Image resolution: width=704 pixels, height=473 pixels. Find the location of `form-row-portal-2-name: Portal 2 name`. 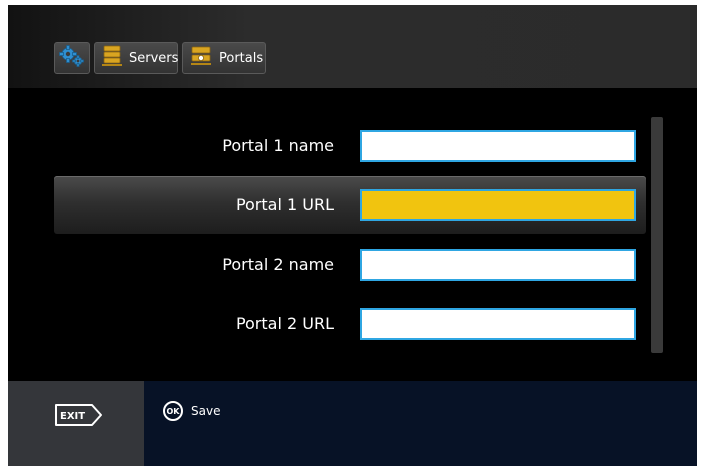

form-row-portal-2-name: Portal 2 name is located at coordinates (350, 265).